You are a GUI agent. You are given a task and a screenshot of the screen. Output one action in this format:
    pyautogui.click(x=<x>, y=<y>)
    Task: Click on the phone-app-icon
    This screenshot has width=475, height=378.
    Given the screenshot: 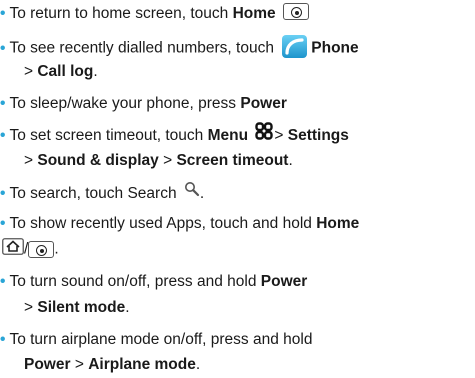 What is the action you would take?
    pyautogui.click(x=295, y=46)
    